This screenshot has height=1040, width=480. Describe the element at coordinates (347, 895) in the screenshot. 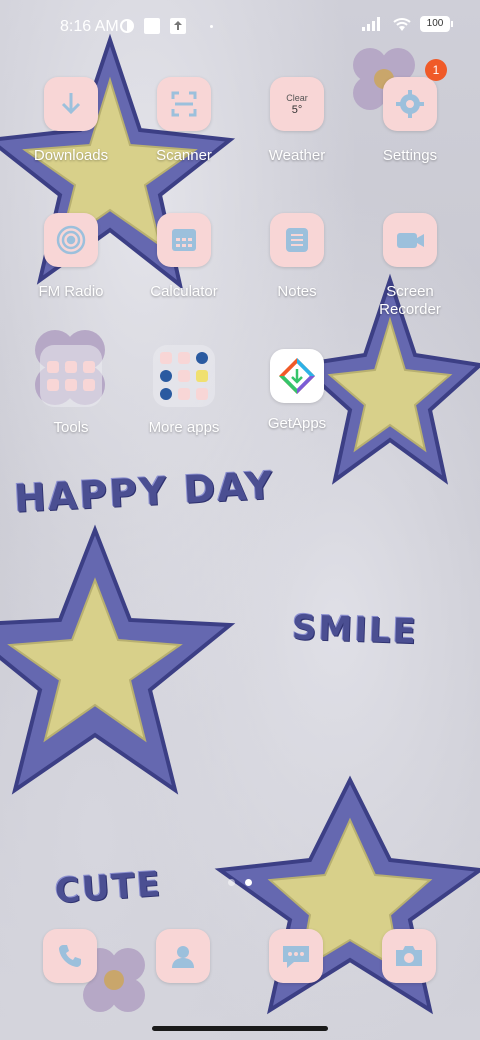

I see `star-bottom-right` at that location.